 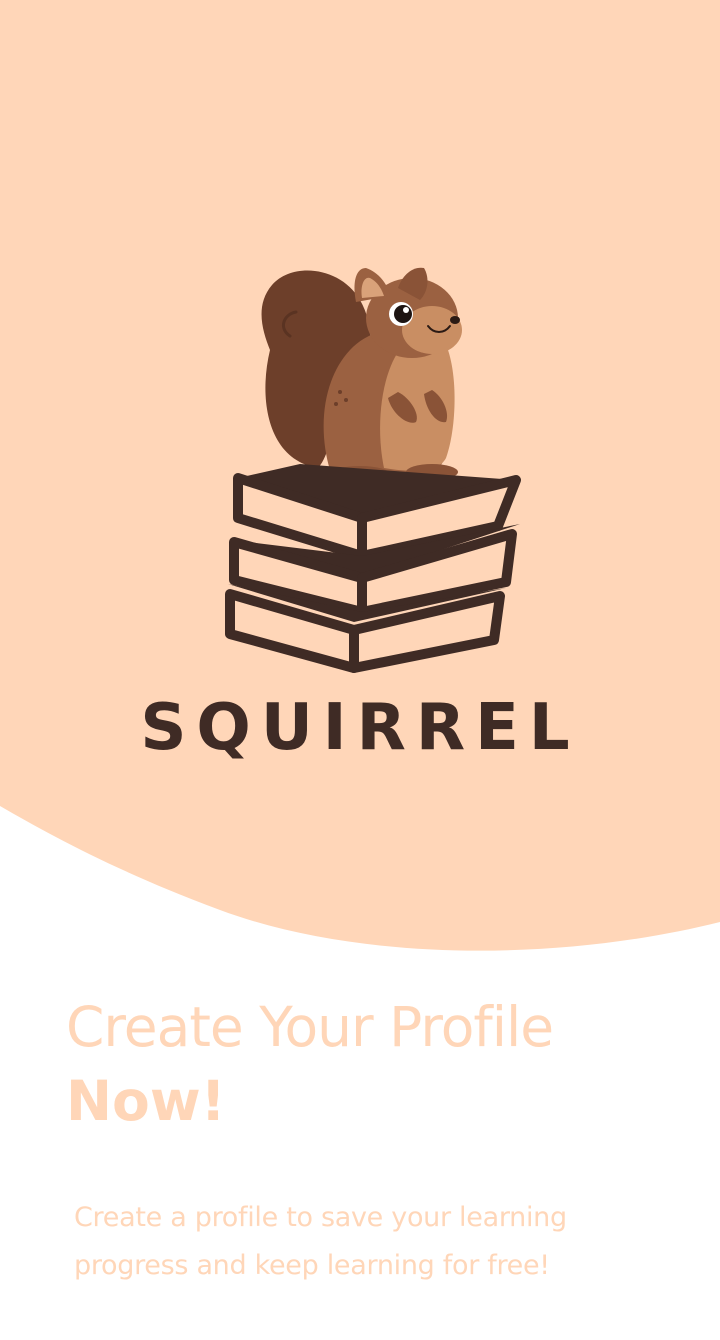 I want to click on headline-line1: Create Your Profile, so click(x=310, y=1027).